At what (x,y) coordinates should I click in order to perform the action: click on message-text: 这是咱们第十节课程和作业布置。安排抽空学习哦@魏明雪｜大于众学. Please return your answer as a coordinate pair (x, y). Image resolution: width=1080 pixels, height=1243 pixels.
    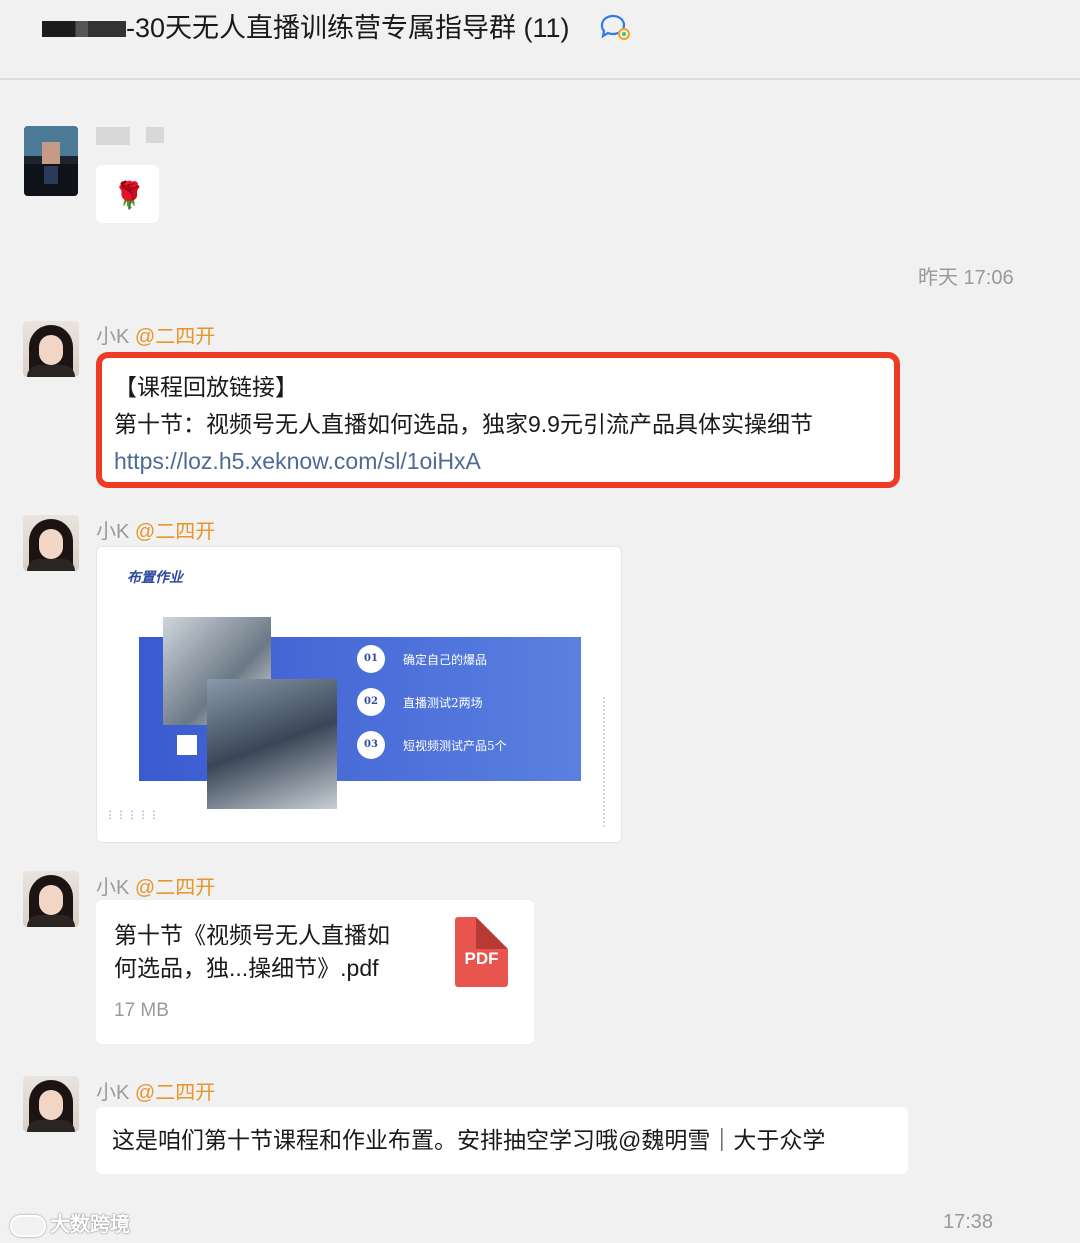
    Looking at the image, I should click on (469, 1140).